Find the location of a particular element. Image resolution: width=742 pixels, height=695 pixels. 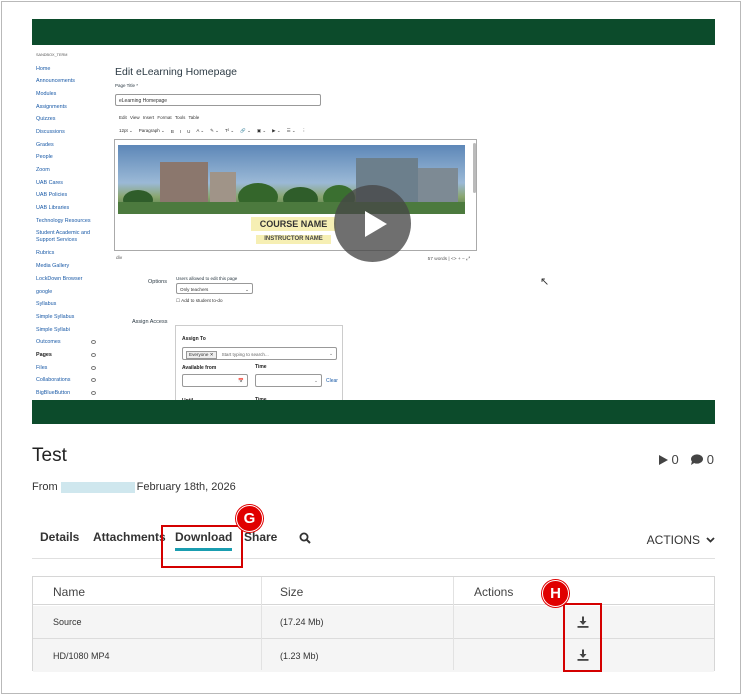

sidebar-item-label: Pages is located at coordinates (44, 354).